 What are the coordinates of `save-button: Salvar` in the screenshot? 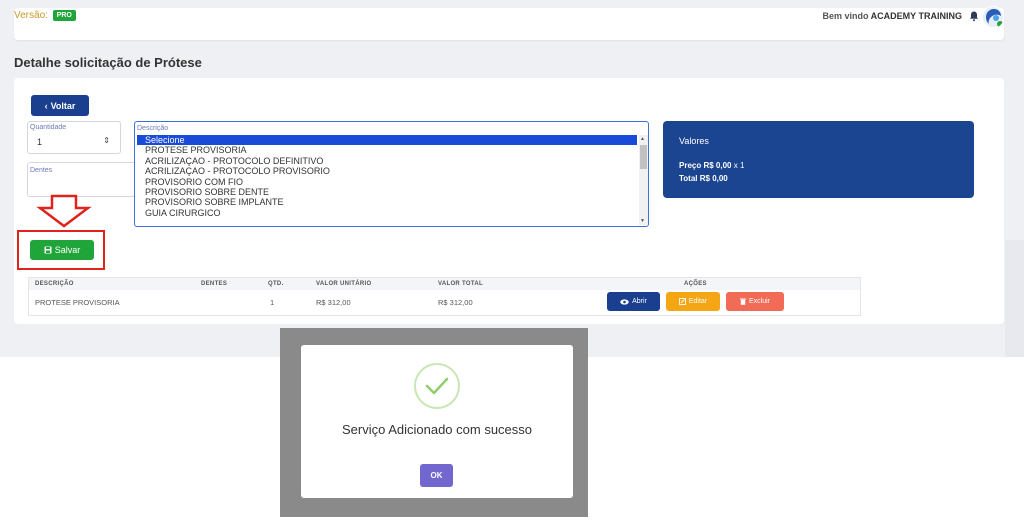 It's located at (62, 250).